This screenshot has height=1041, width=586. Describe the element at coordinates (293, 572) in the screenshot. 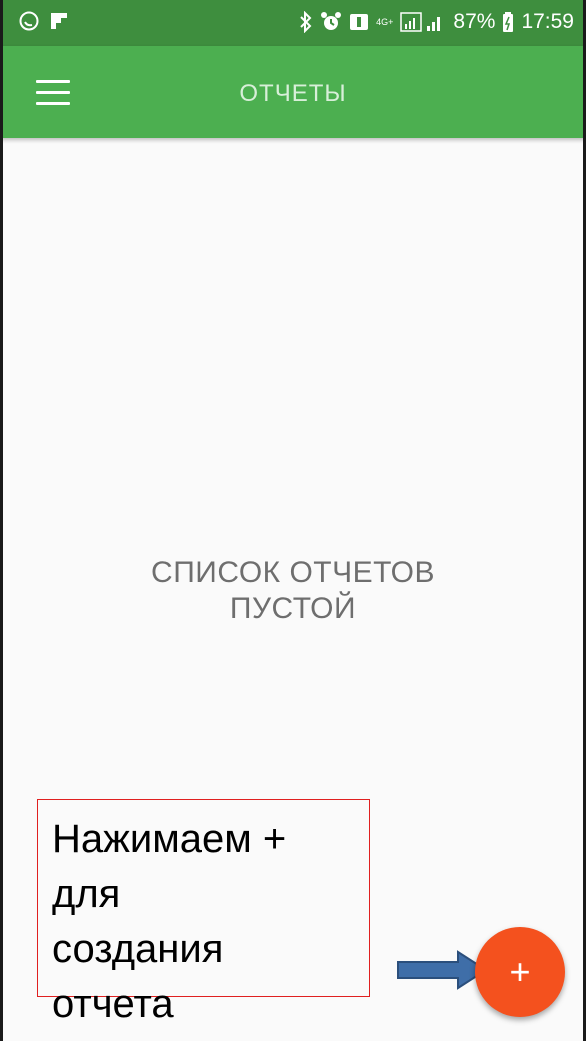

I see `empty-message-line-1: СПИСОК ОТЧЕТОВ` at that location.